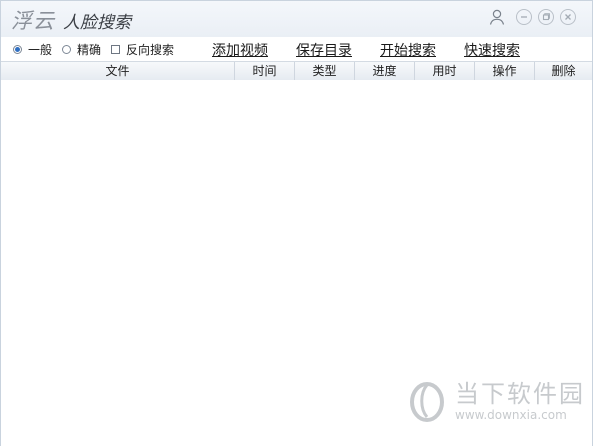  What do you see at coordinates (296, 19) in the screenshot?
I see `title-bar: 浮云 人脸搜索` at bounding box center [296, 19].